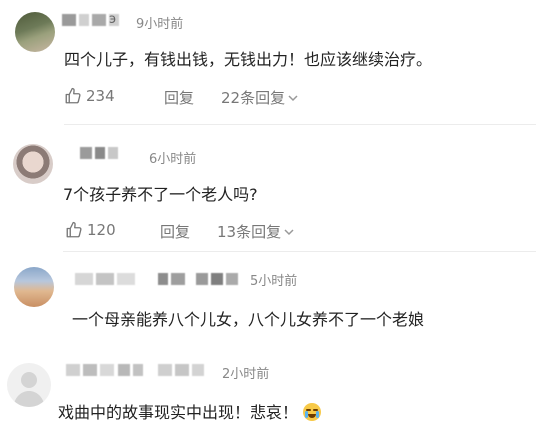 The height and width of the screenshot is (430, 536). Describe the element at coordinates (173, 159) in the screenshot. I see `comment-timestamp: 6小时前` at that location.